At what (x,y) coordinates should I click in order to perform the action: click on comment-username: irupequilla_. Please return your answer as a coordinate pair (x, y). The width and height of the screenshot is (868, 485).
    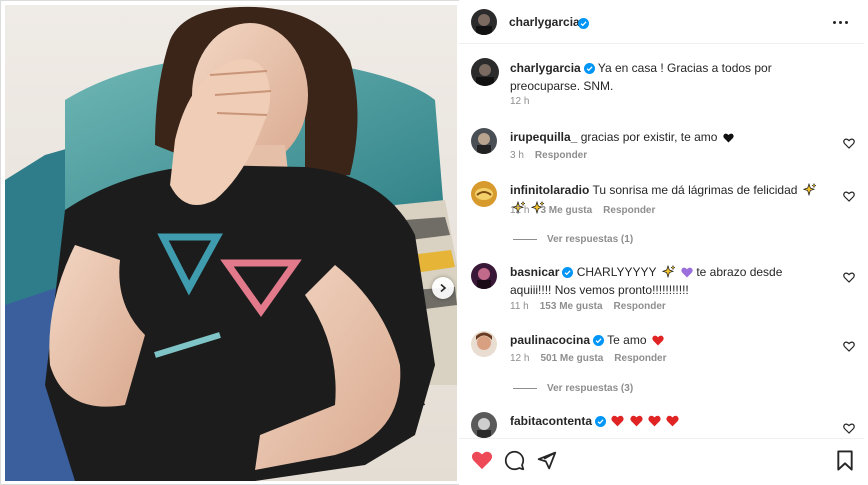
    Looking at the image, I should click on (543, 137).